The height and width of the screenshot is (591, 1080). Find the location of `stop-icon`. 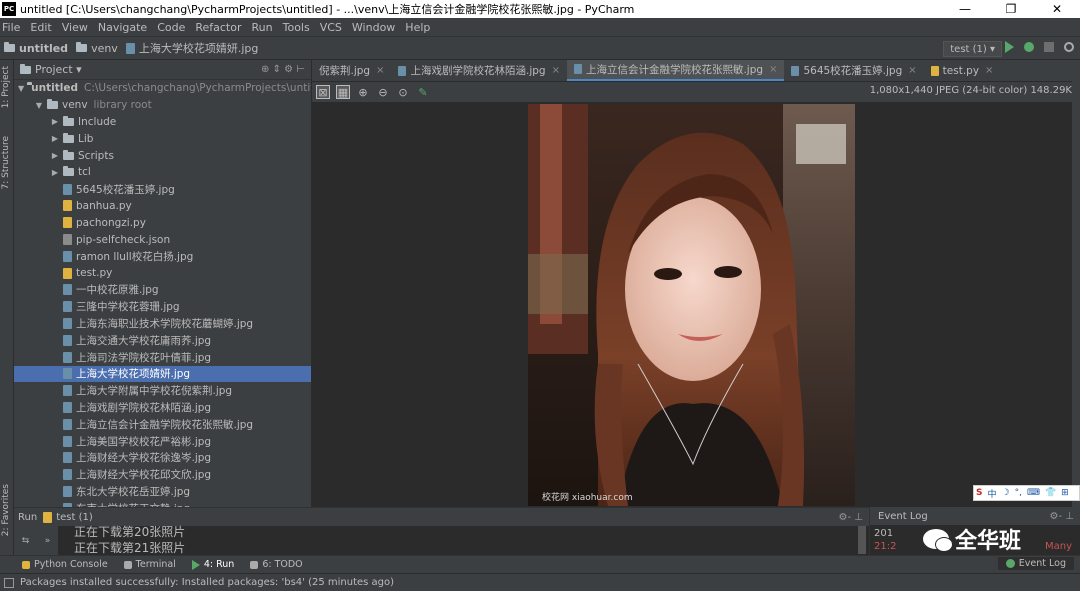

stop-icon is located at coordinates (1049, 47).